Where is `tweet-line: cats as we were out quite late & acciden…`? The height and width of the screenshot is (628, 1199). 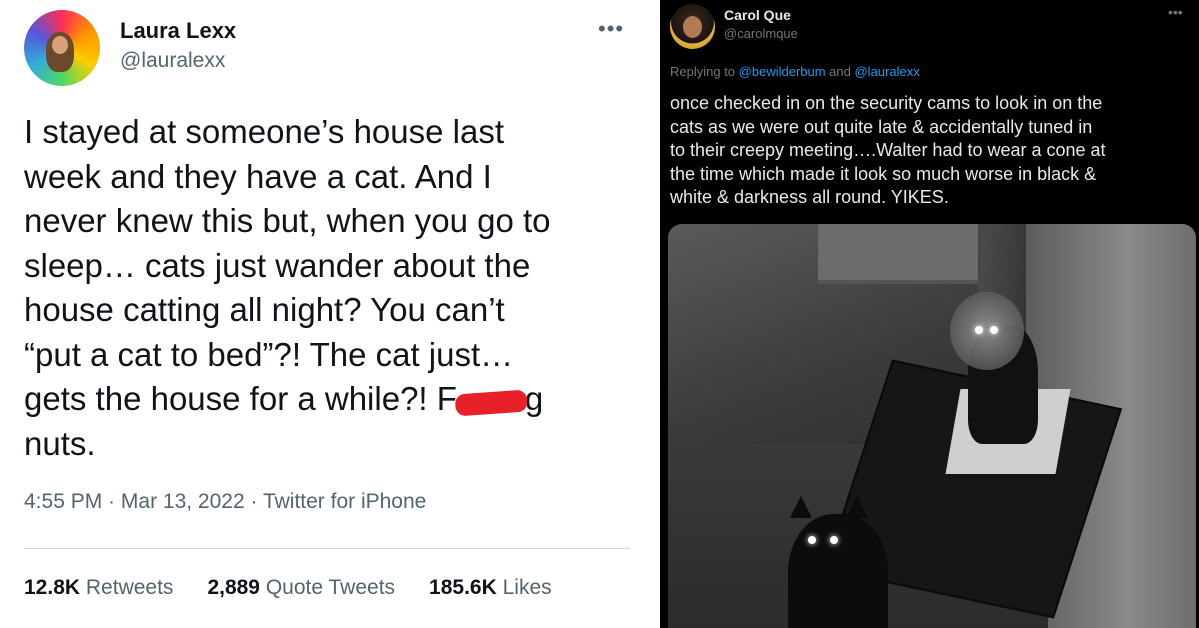 tweet-line: cats as we were out quite late & acciden… is located at coordinates (881, 126).